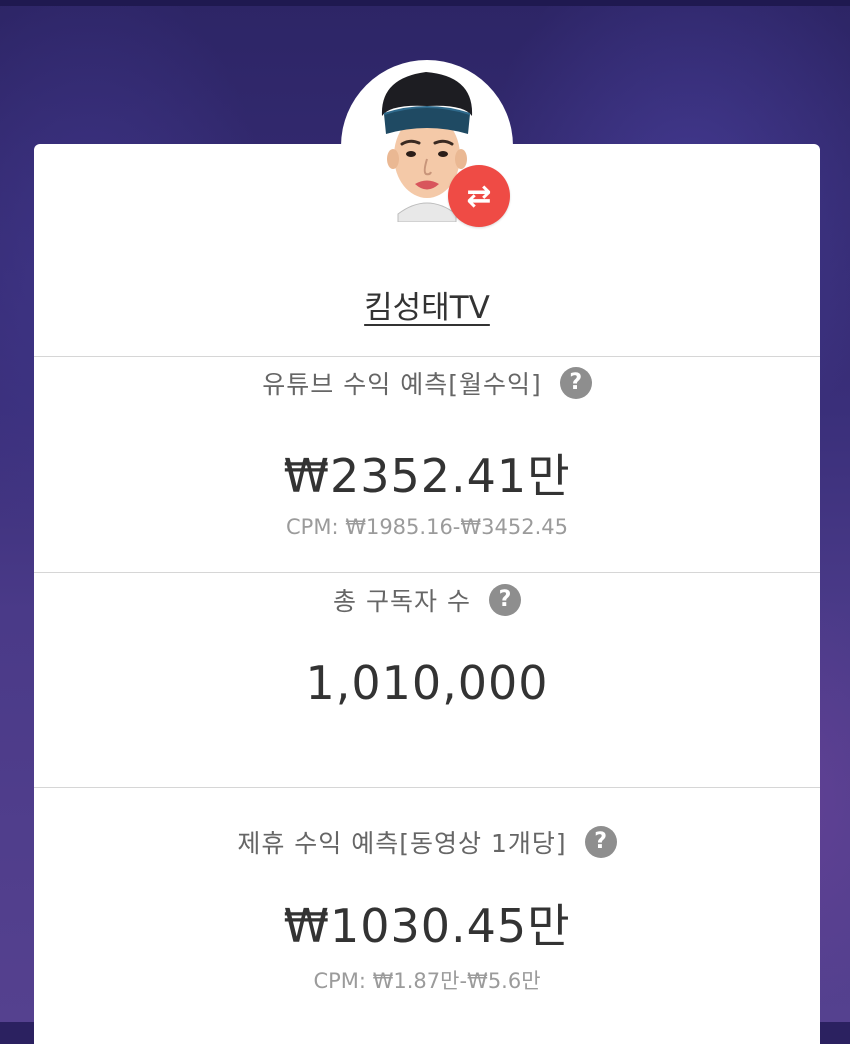 The image size is (850, 1044). I want to click on swap-arrows-icon: ⇄, so click(479, 196).